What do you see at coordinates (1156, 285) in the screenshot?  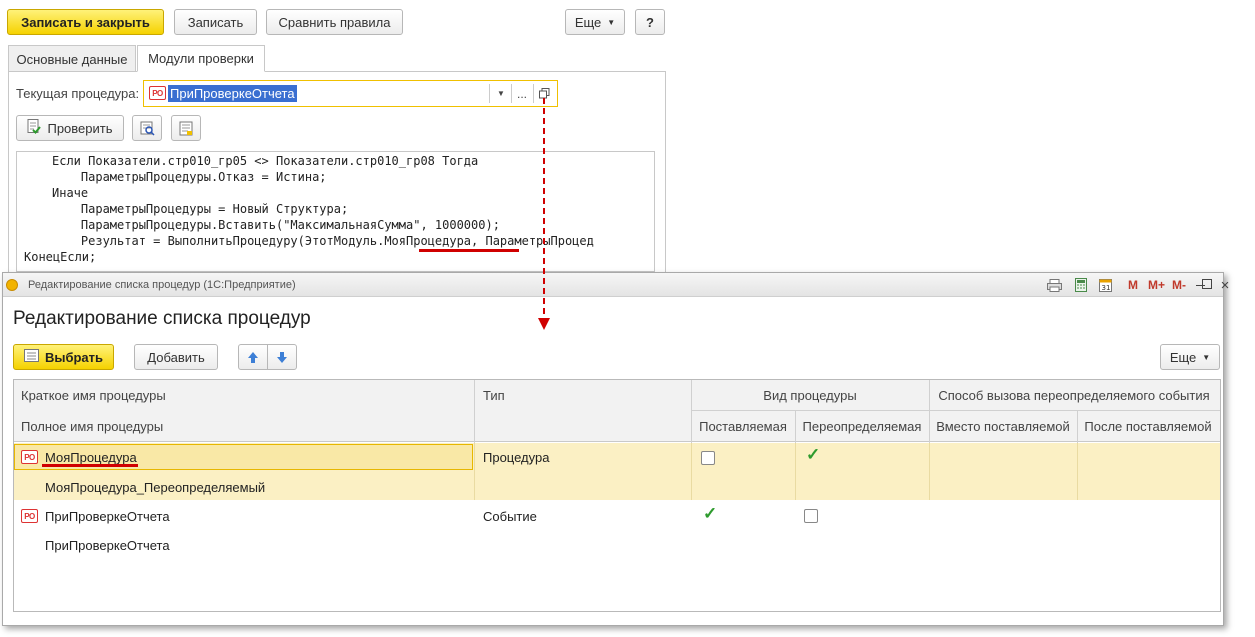 I see `memory-plus-button: M+` at bounding box center [1156, 285].